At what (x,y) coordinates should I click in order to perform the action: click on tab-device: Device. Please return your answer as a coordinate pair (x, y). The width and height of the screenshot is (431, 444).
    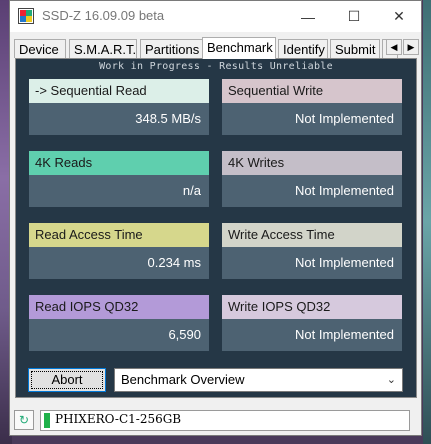
    Looking at the image, I should click on (40, 48).